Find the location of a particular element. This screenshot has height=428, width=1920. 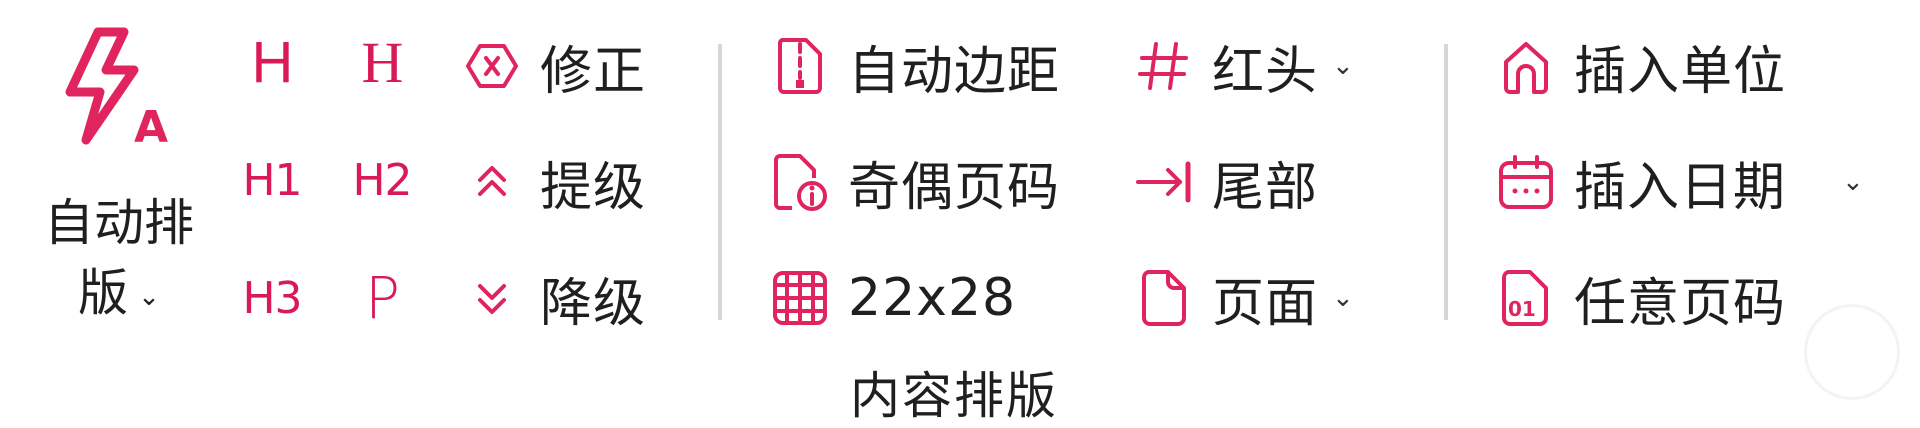

double-chevron-down-icon is located at coordinates (492, 298).